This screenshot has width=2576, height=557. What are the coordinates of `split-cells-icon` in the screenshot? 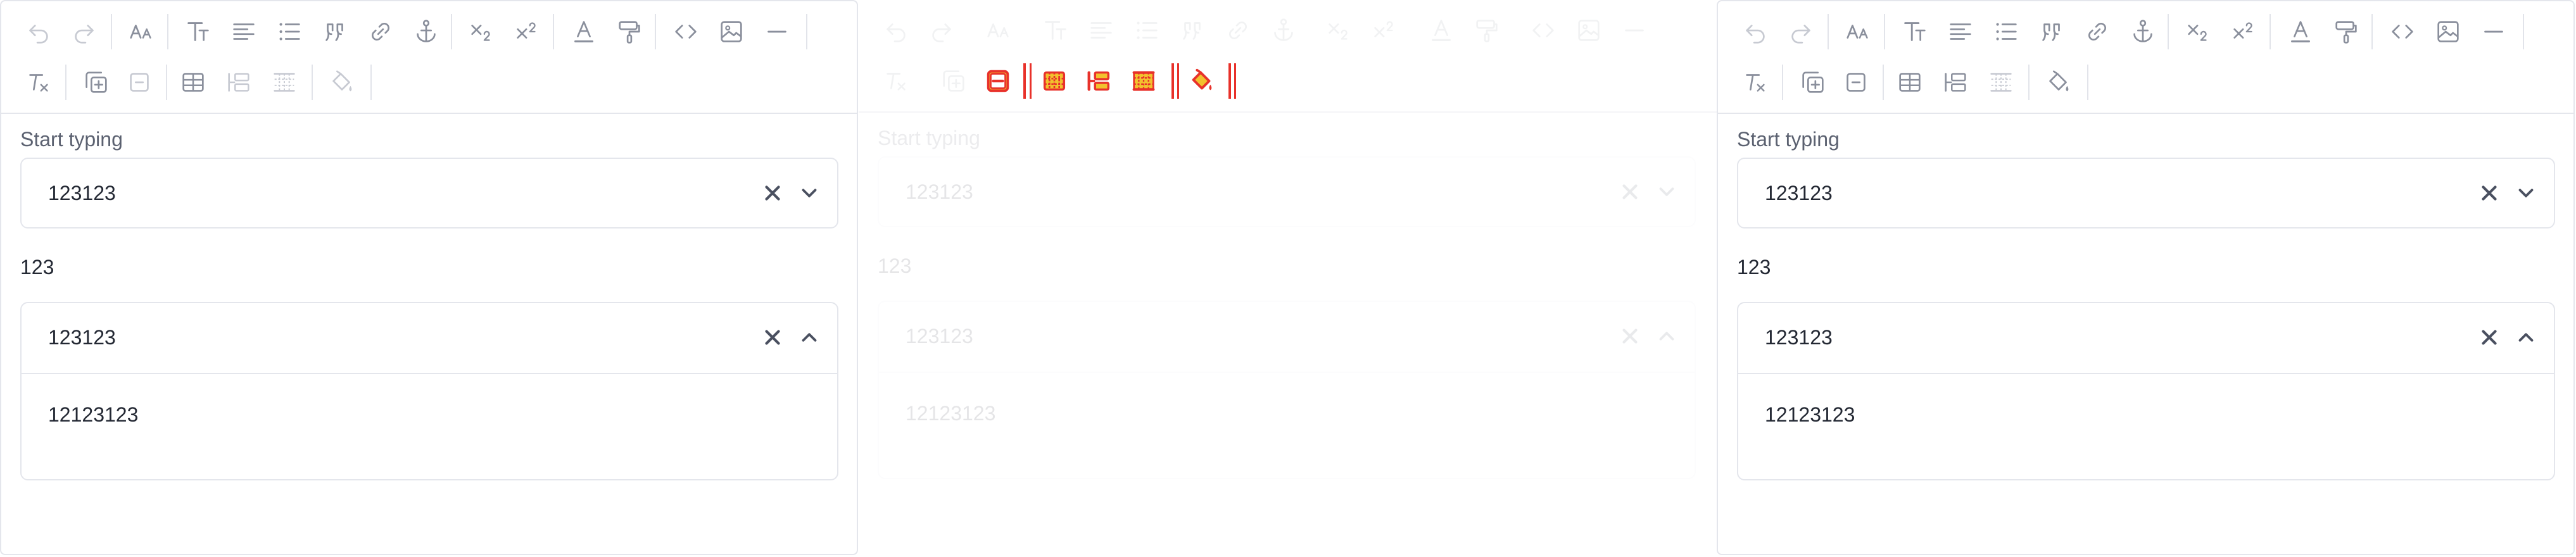 It's located at (1143, 81).